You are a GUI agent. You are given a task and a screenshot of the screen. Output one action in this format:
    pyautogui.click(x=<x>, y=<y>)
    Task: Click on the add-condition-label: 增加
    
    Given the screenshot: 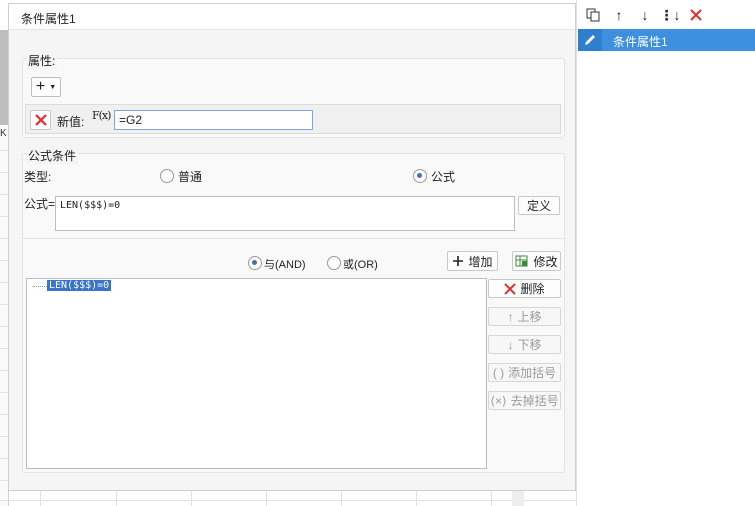 What is the action you would take?
    pyautogui.click(x=480, y=261)
    